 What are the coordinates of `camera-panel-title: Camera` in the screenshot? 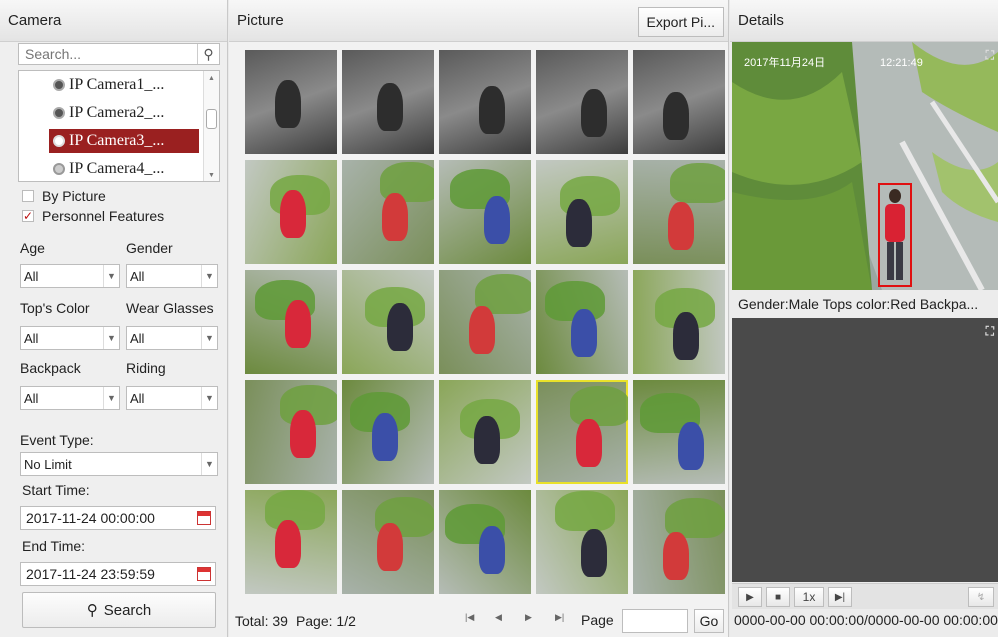 It's located at (113, 21).